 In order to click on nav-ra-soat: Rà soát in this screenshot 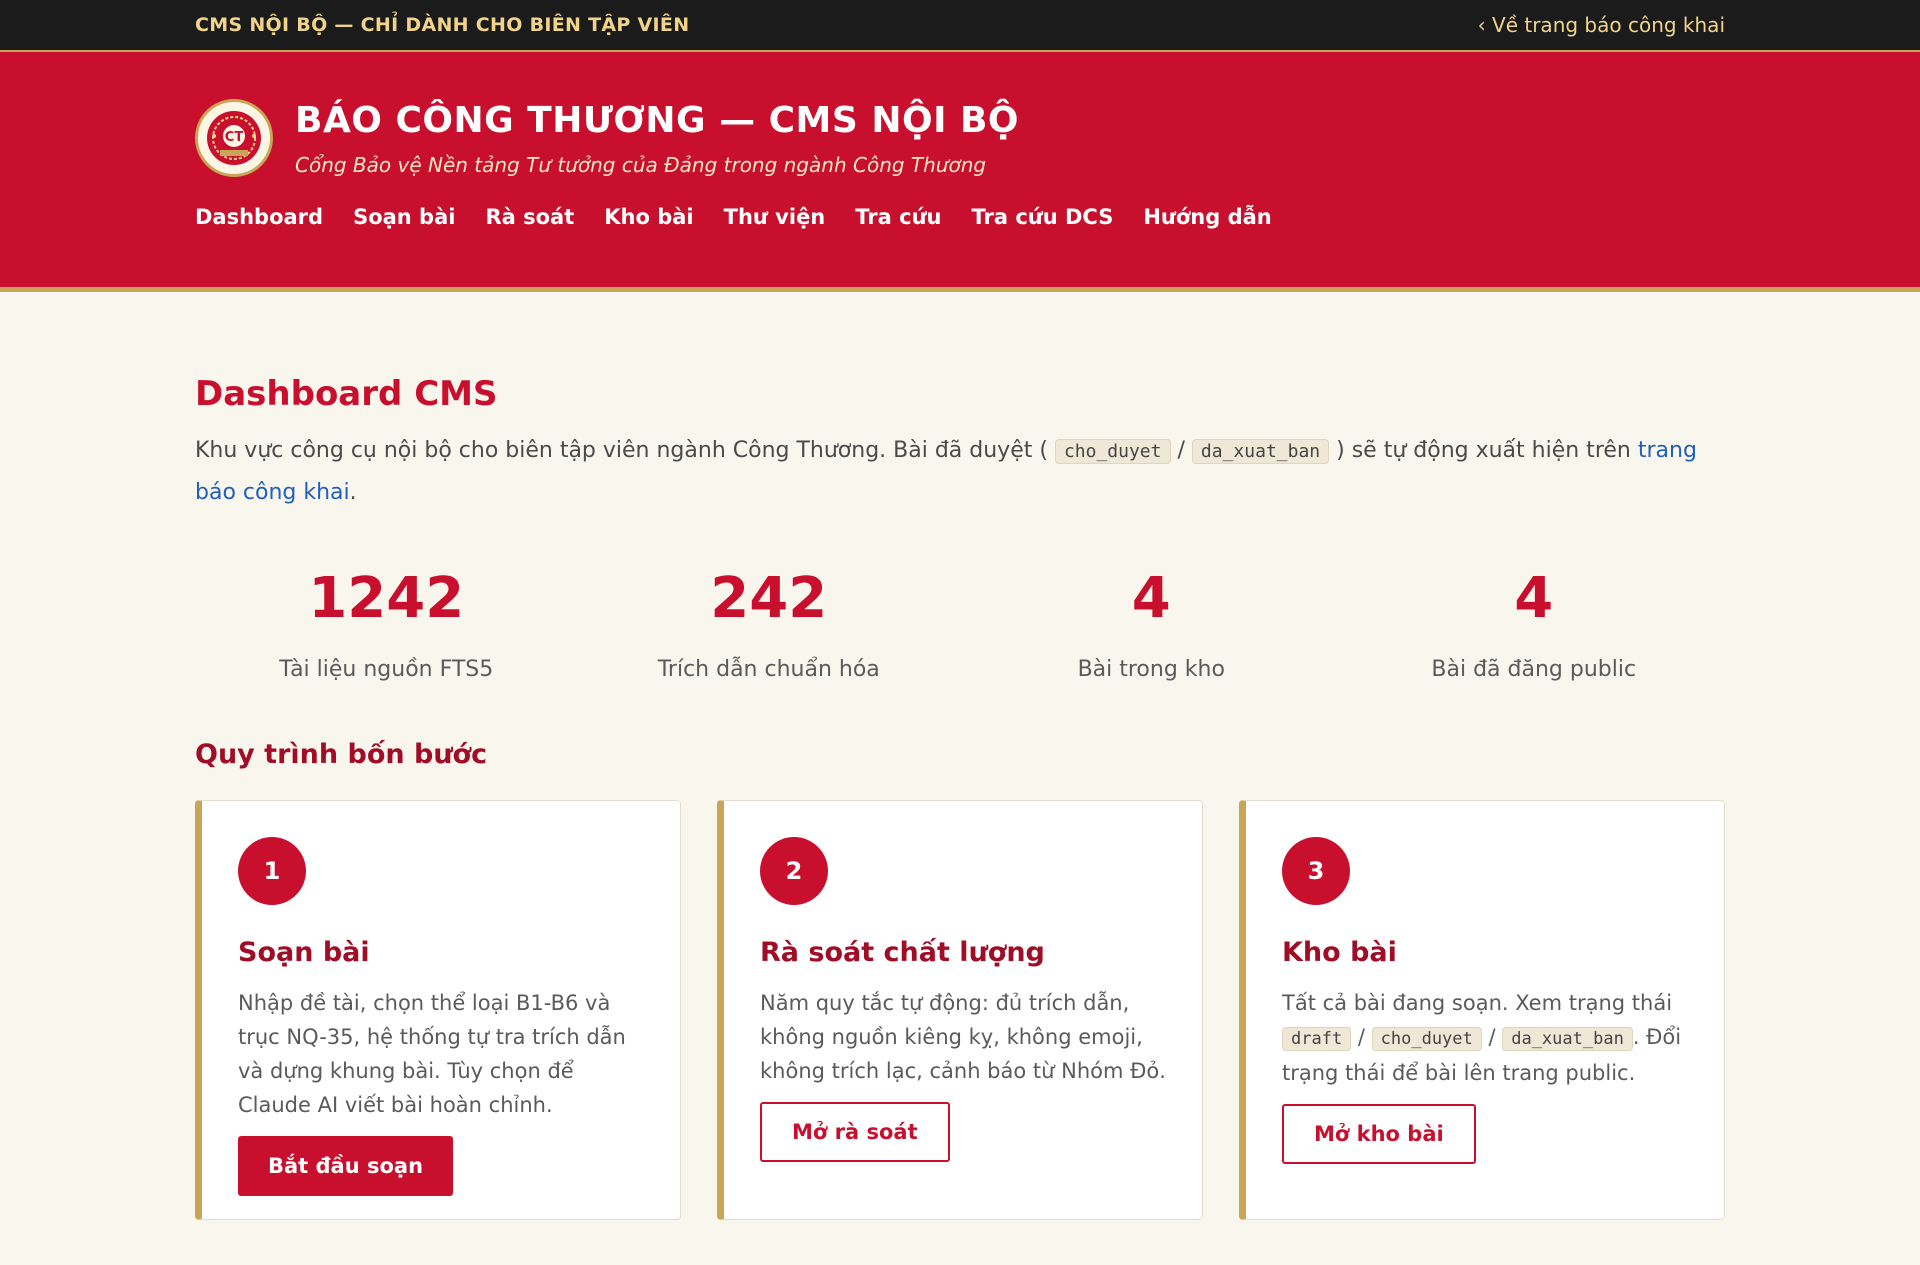, I will do `click(529, 217)`.